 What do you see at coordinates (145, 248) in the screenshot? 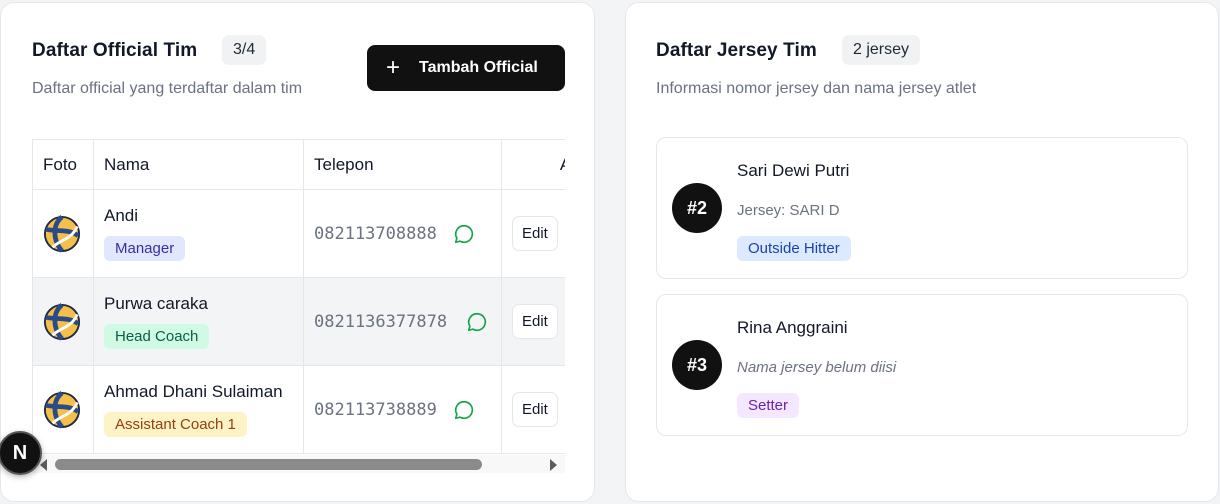
I see `role-badge: Manager` at bounding box center [145, 248].